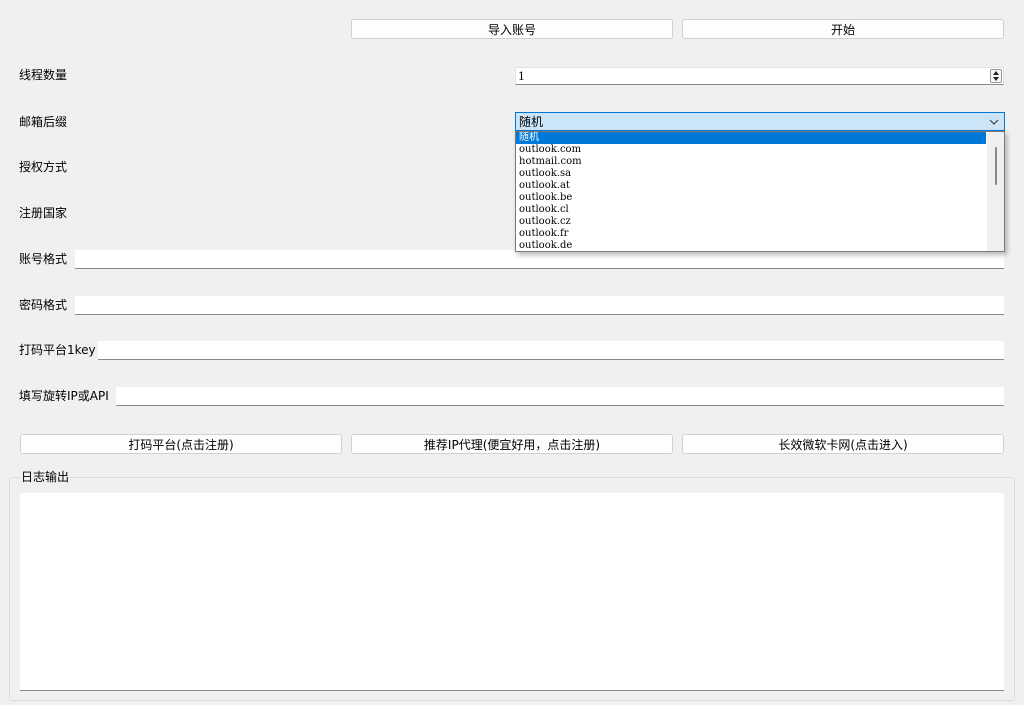  I want to click on log-output-title: 日志输出, so click(45, 477).